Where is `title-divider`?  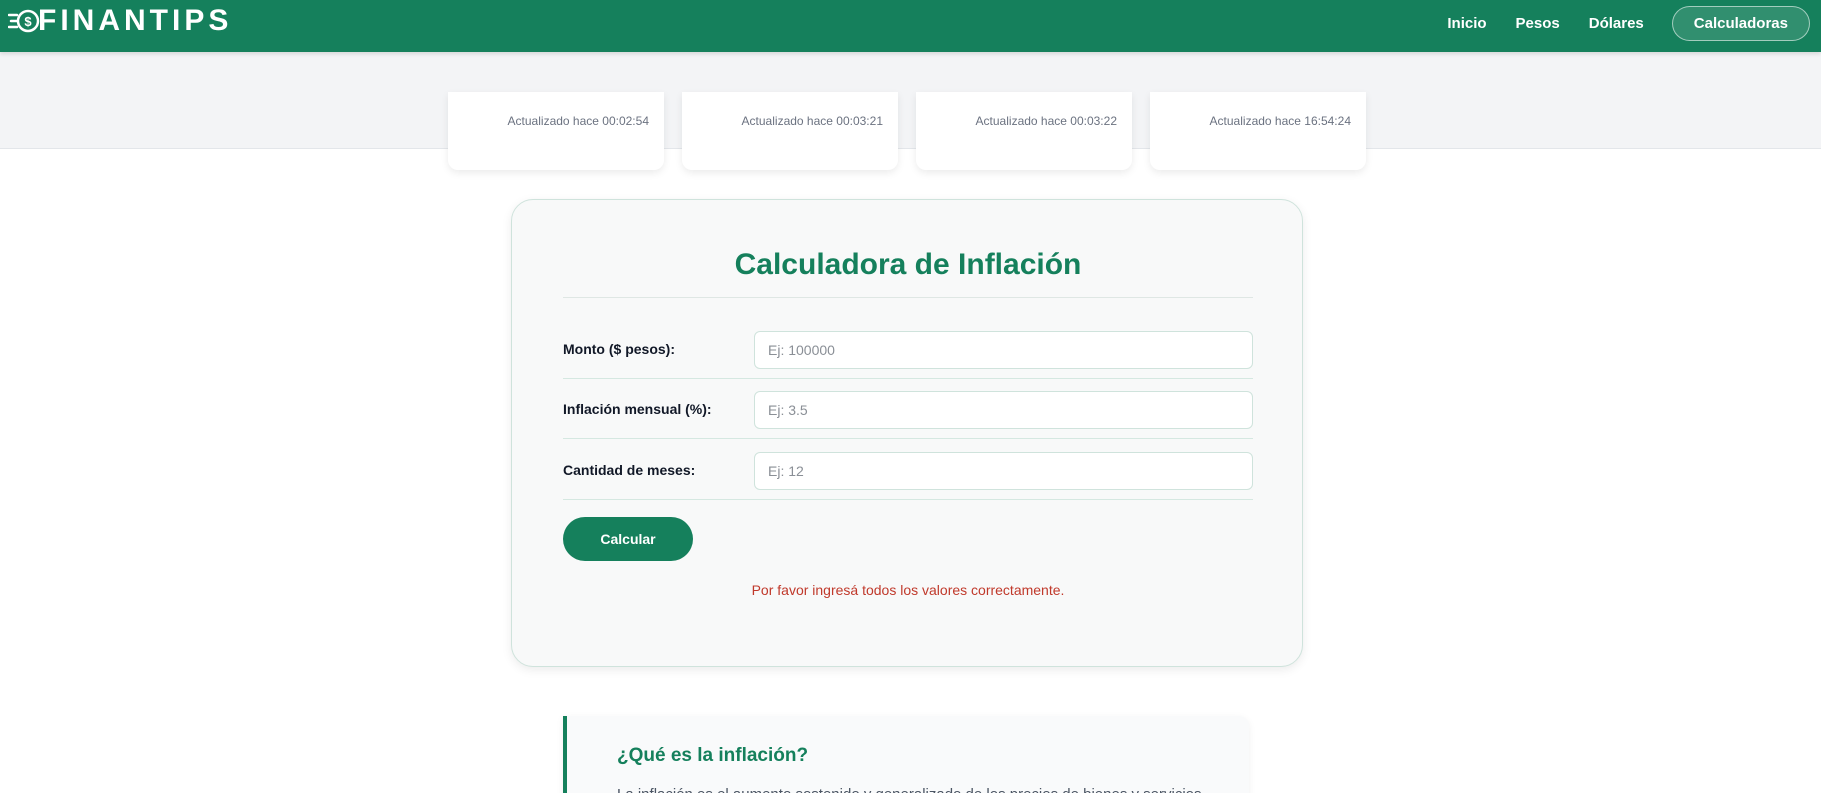
title-divider is located at coordinates (908, 297).